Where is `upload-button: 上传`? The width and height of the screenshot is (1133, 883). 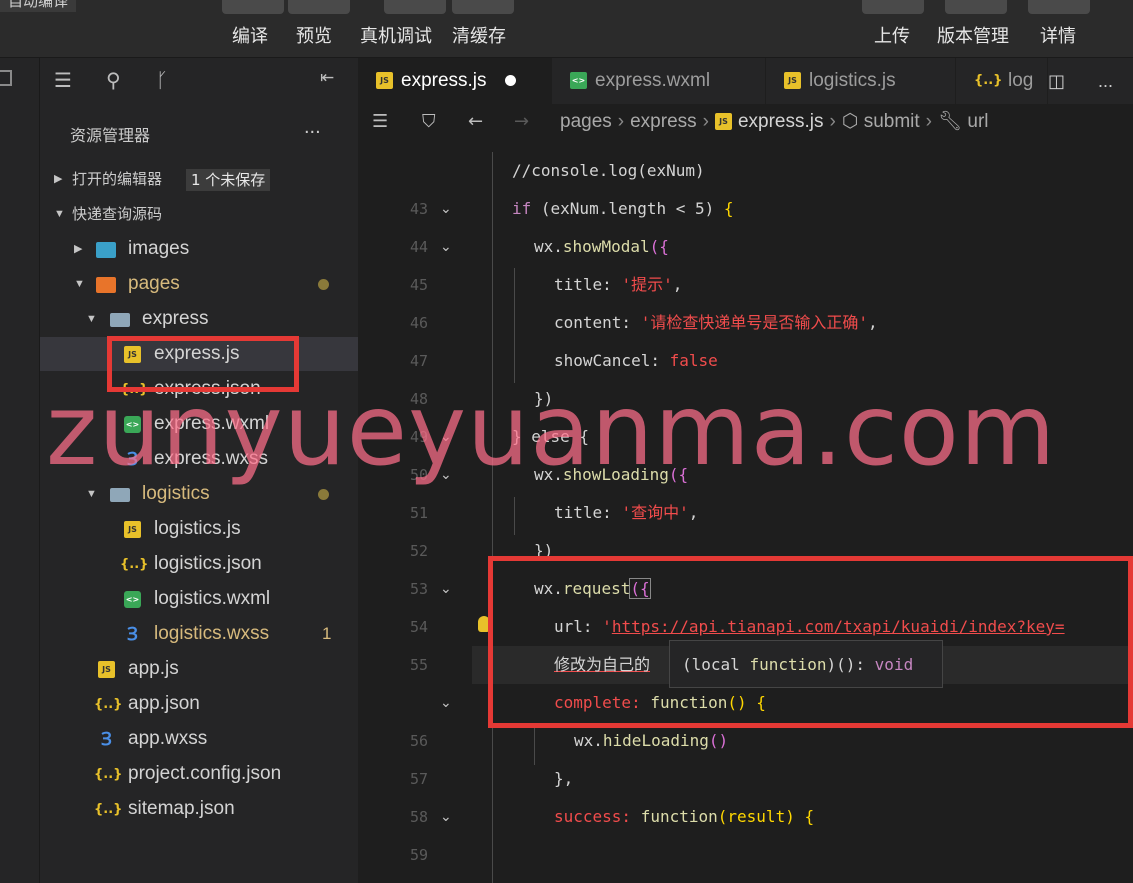 upload-button: 上传 is located at coordinates (892, 35).